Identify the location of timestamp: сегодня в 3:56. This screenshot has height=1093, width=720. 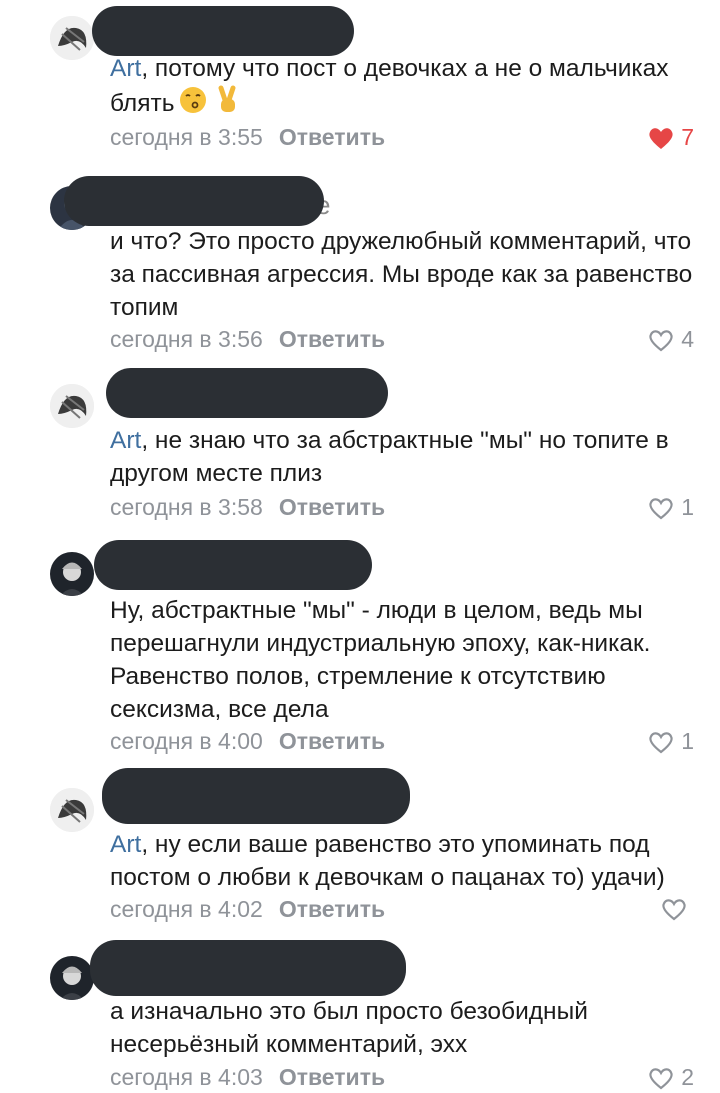
(186, 339).